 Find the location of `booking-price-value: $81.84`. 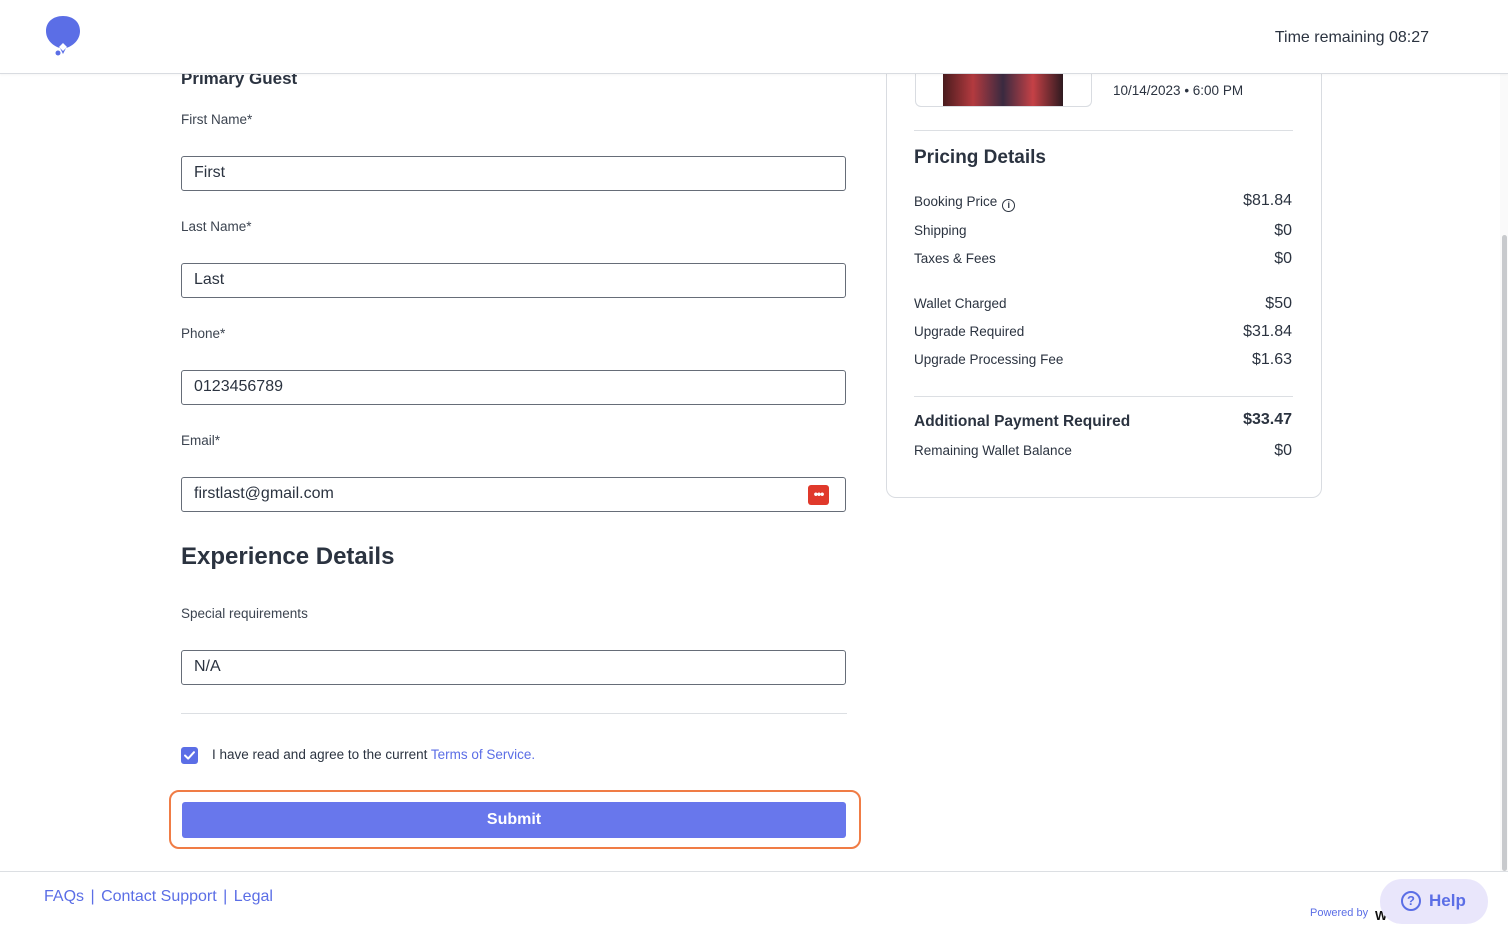

booking-price-value: $81.84 is located at coordinates (1267, 200).